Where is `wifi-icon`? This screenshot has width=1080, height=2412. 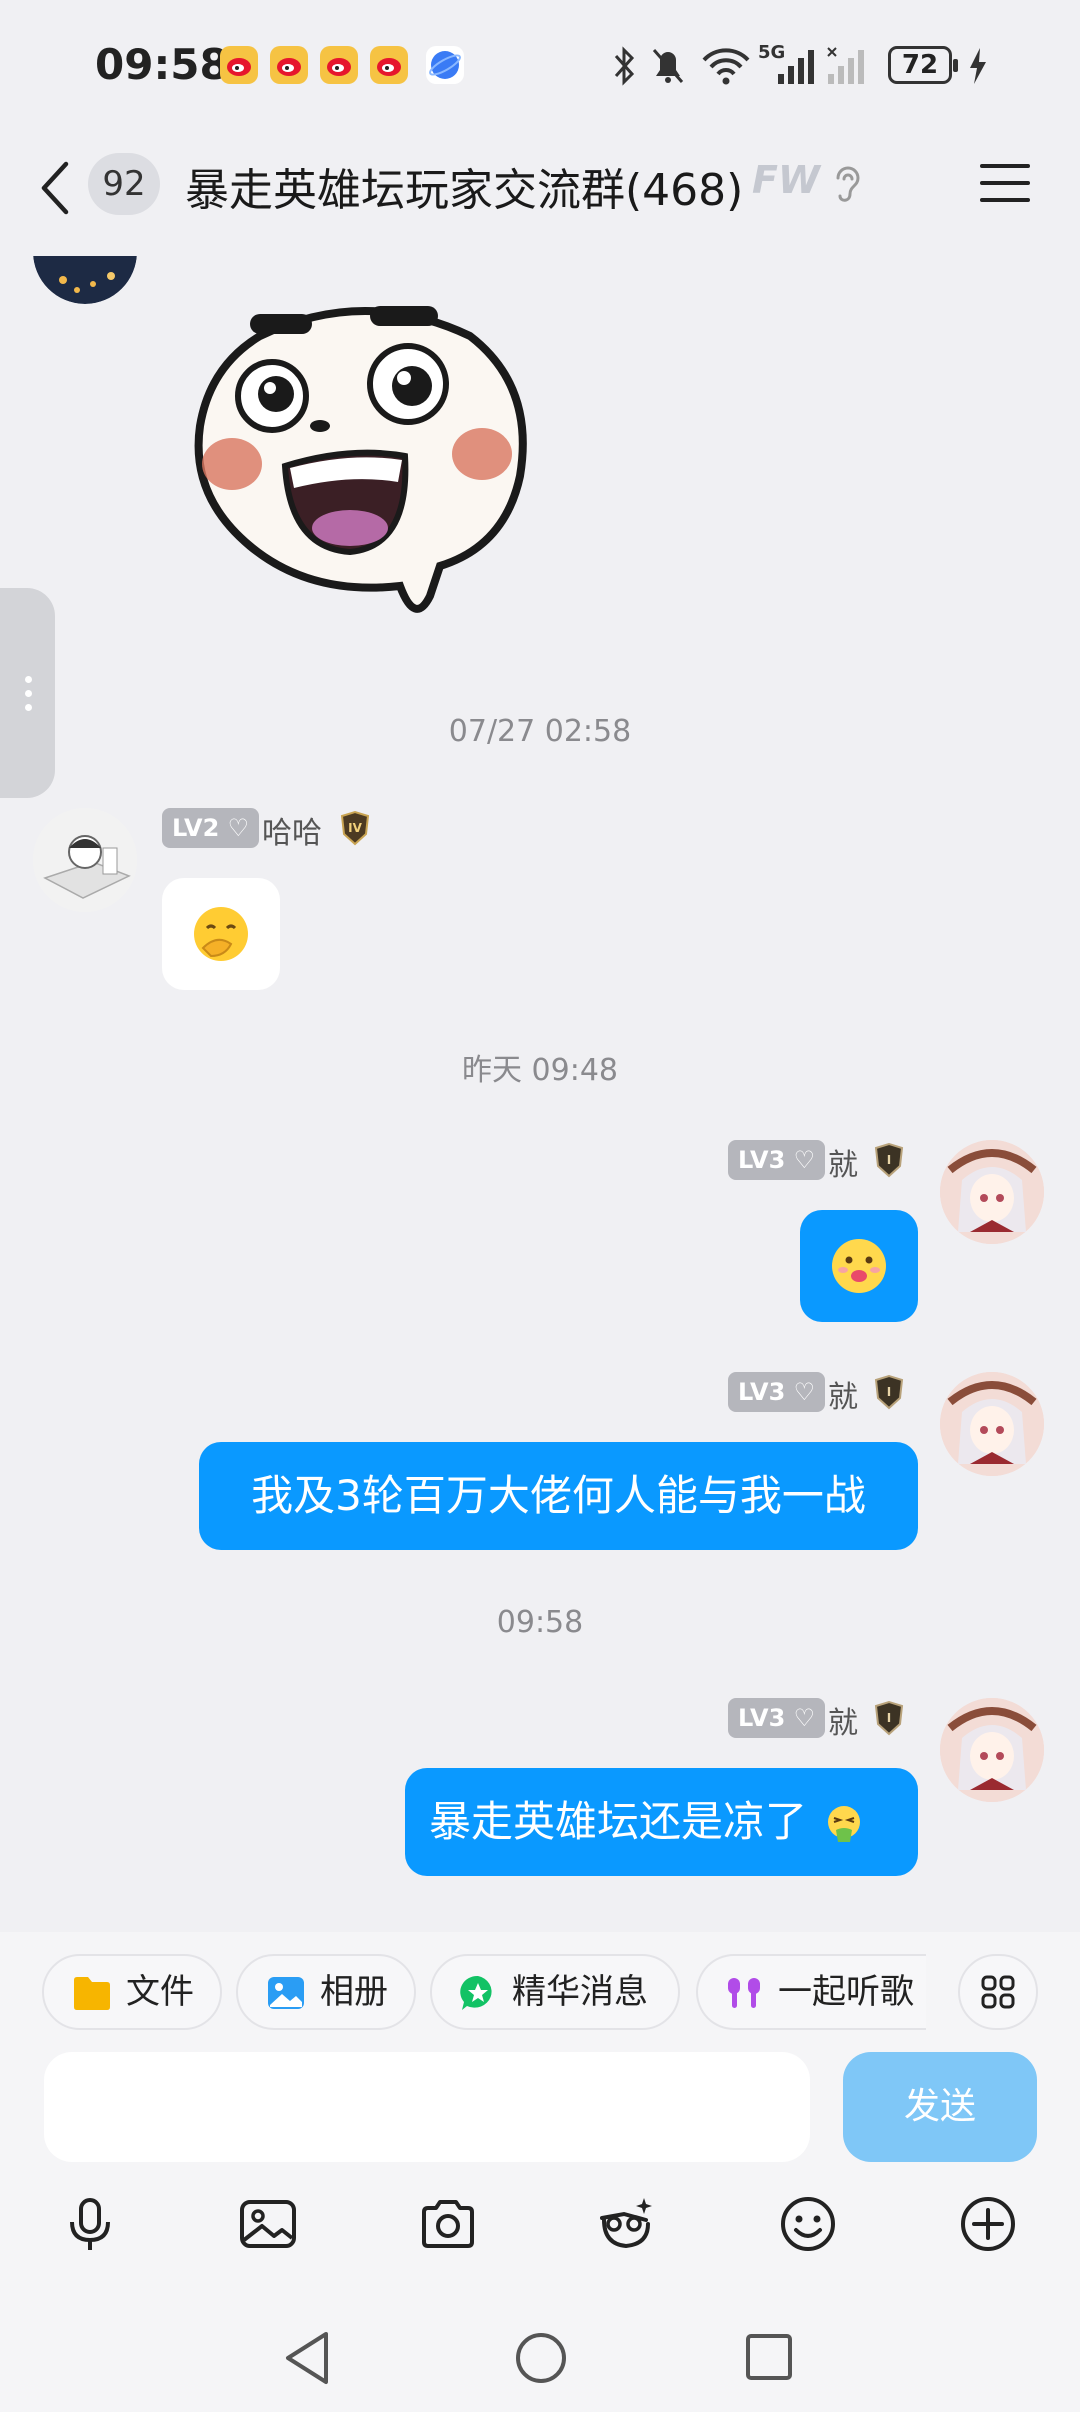
wifi-icon is located at coordinates (726, 66).